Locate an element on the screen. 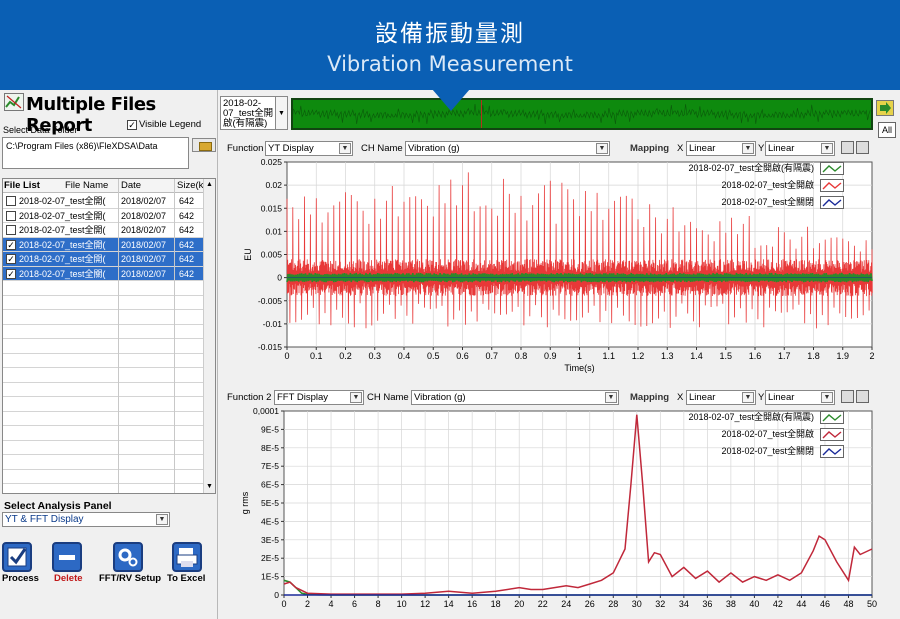 Image resolution: width=900 pixels, height=619 pixels. x-tick-label: 14 is located at coordinates (449, 604).